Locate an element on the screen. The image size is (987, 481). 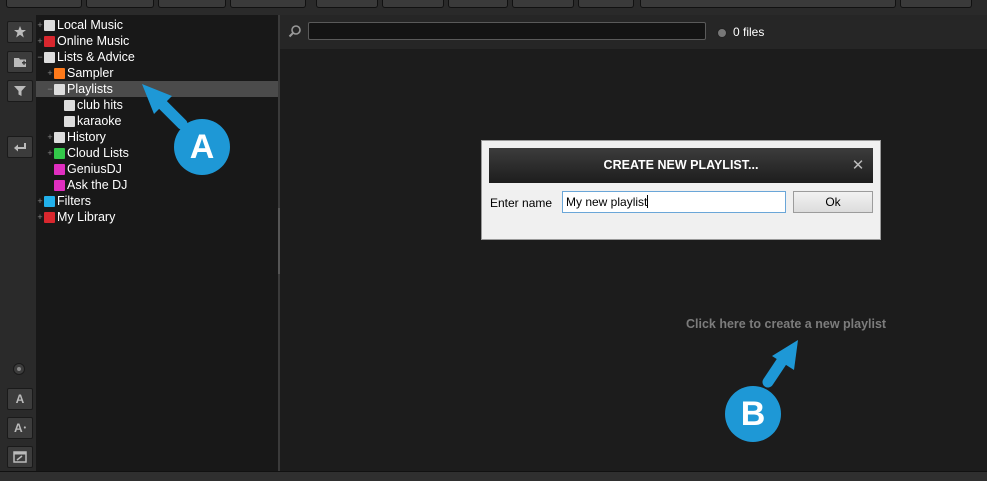
tree-item-label: Lists & Advice is located at coordinates (96, 57).